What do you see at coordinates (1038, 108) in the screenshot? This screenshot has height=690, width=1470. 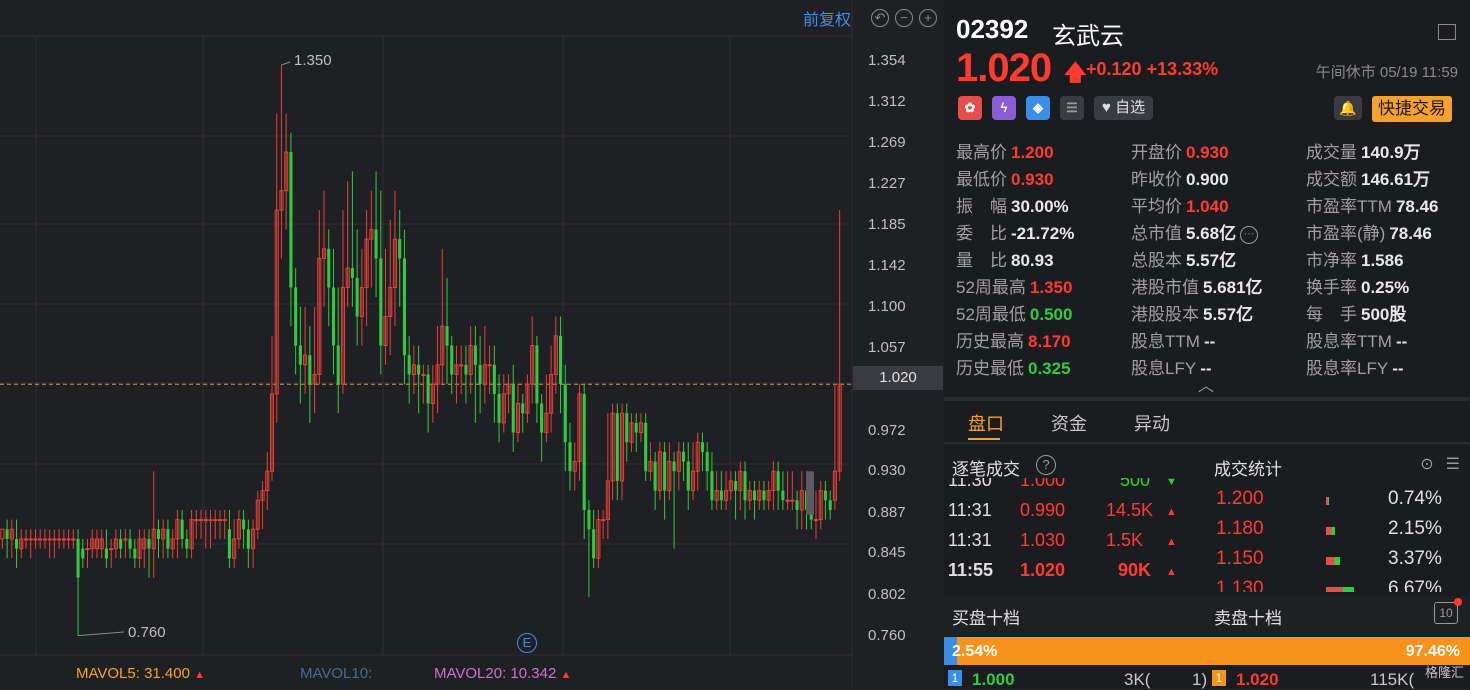 I see `tag-icon: ◈` at bounding box center [1038, 108].